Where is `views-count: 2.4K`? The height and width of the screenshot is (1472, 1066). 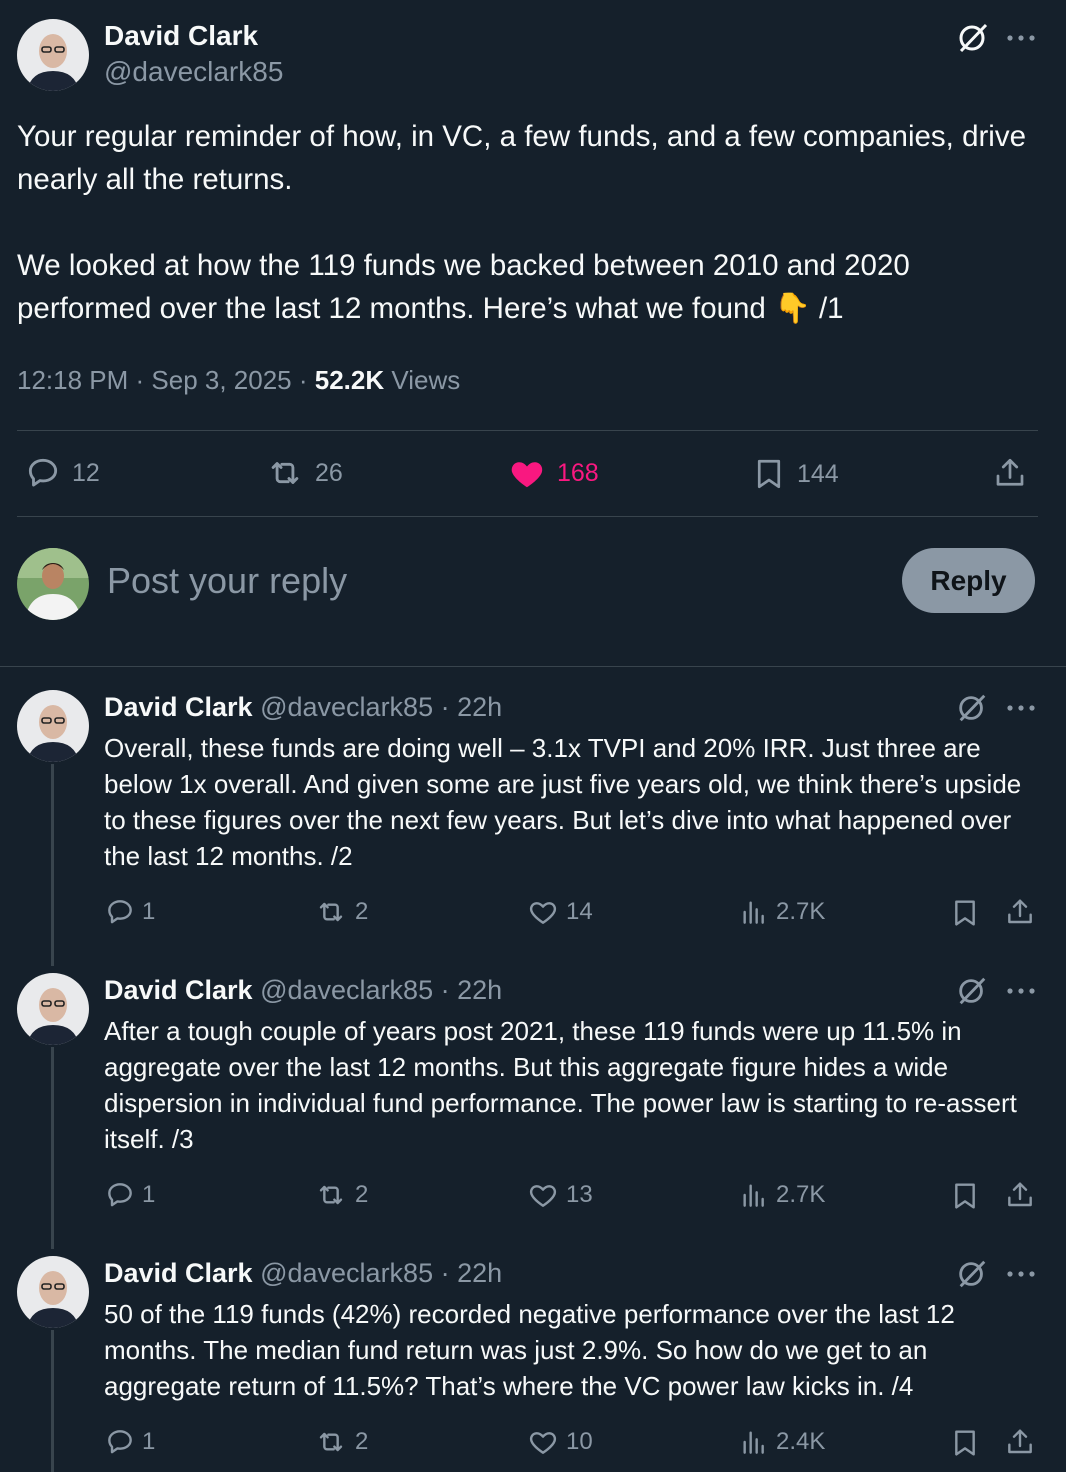 views-count: 2.4K is located at coordinates (801, 1441).